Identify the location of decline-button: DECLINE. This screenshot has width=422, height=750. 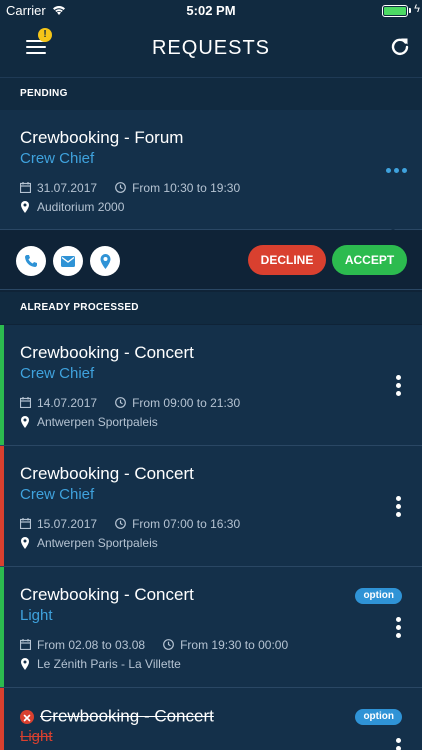
(287, 260).